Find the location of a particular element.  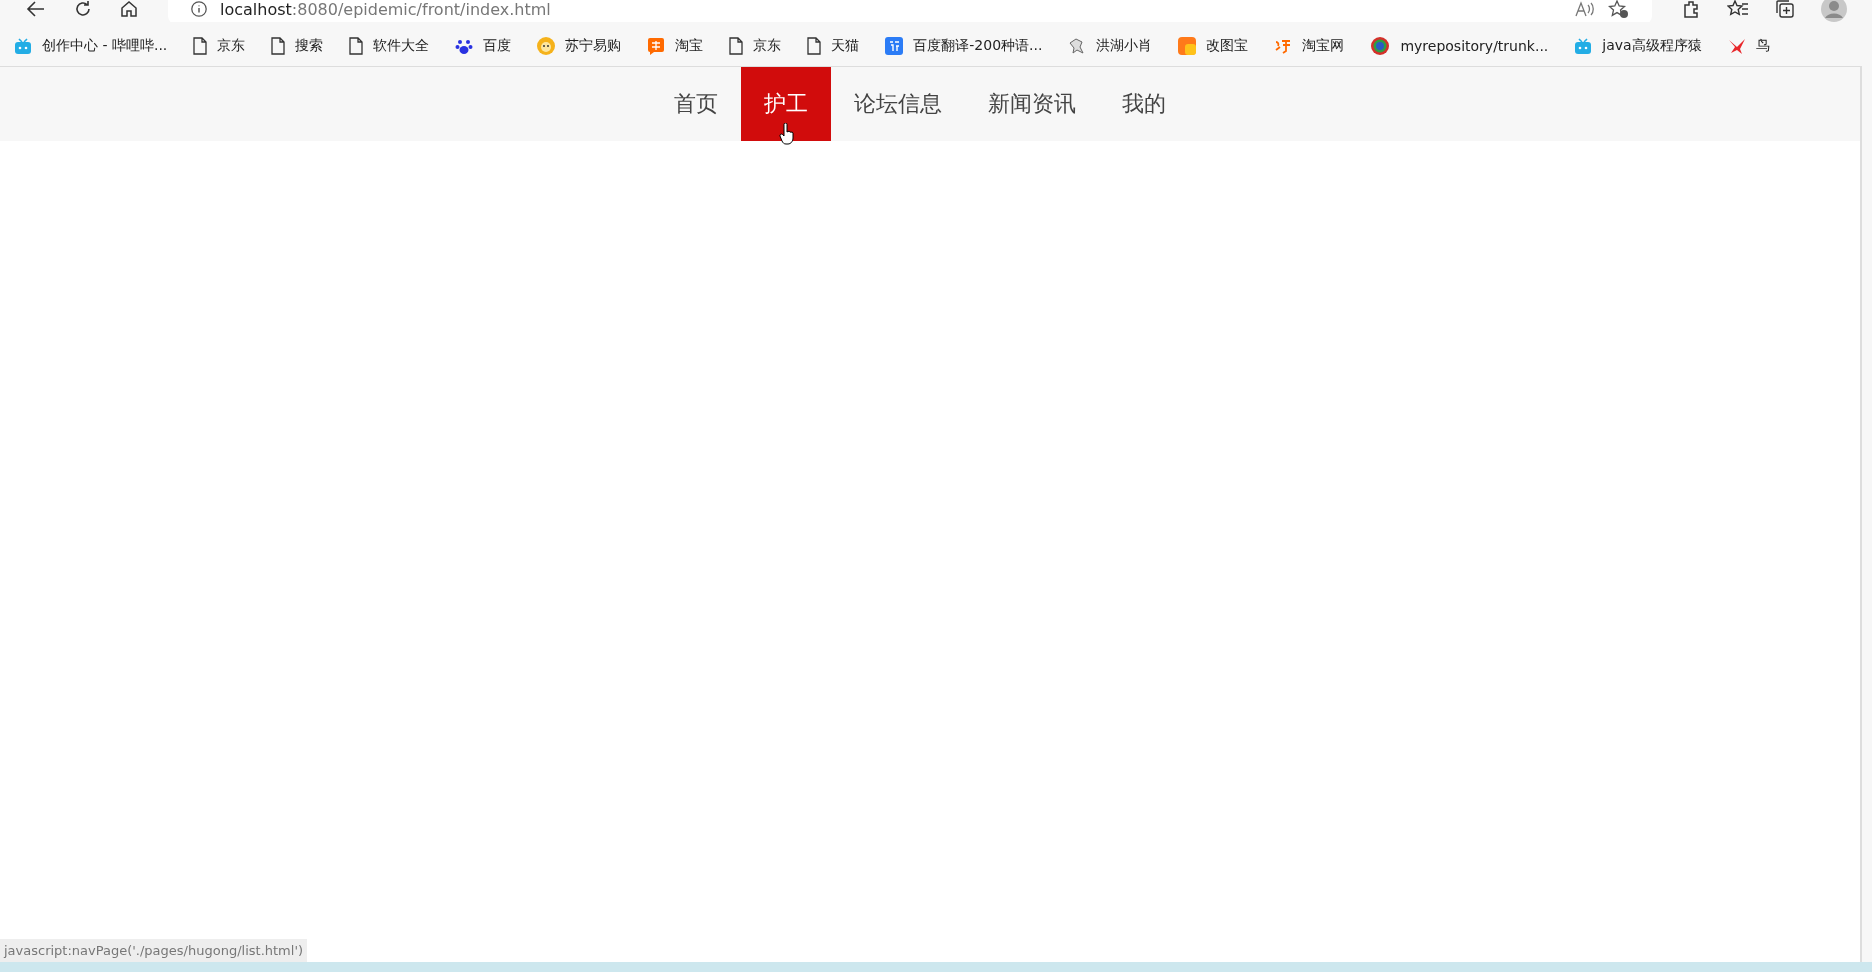

bookmark-item: 苏宁易购 is located at coordinates (579, 46).